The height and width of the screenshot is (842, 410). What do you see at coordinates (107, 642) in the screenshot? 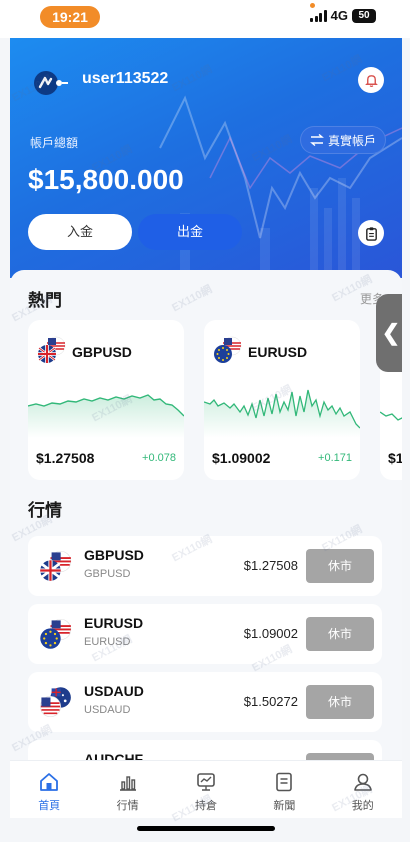
I see `market-subtitle: EURUSD` at bounding box center [107, 642].